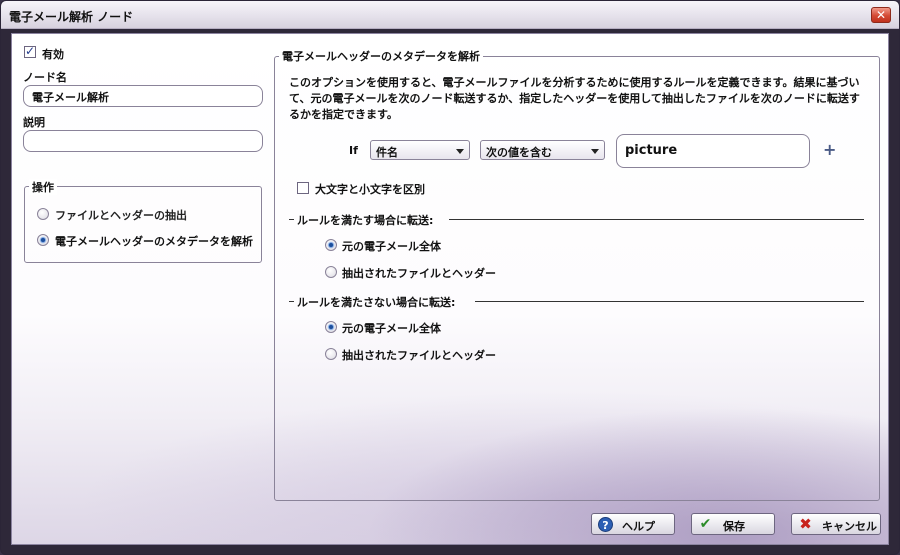  Describe the element at coordinates (34, 122) in the screenshot. I see `description-label: 説明` at that location.